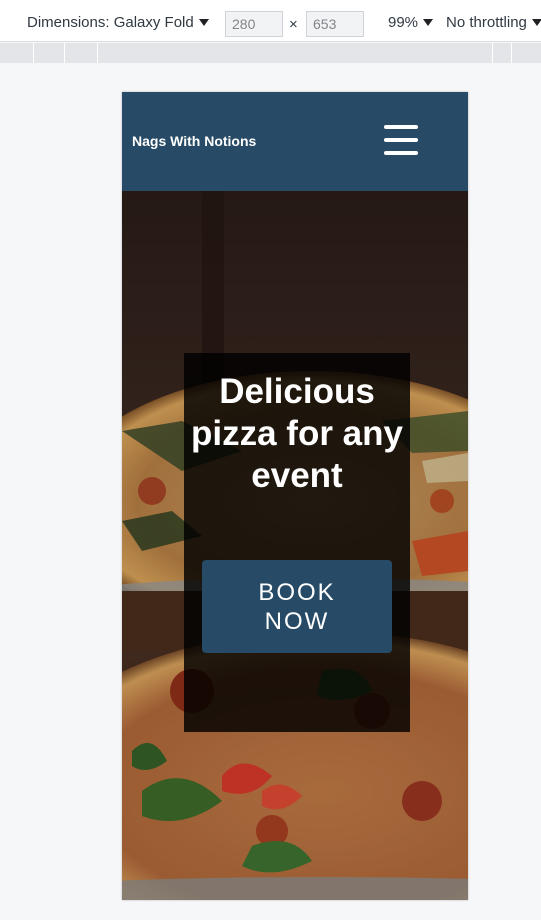 Image resolution: width=541 pixels, height=920 pixels. What do you see at coordinates (335, 24) in the screenshot?
I see `device-height-input` at bounding box center [335, 24].